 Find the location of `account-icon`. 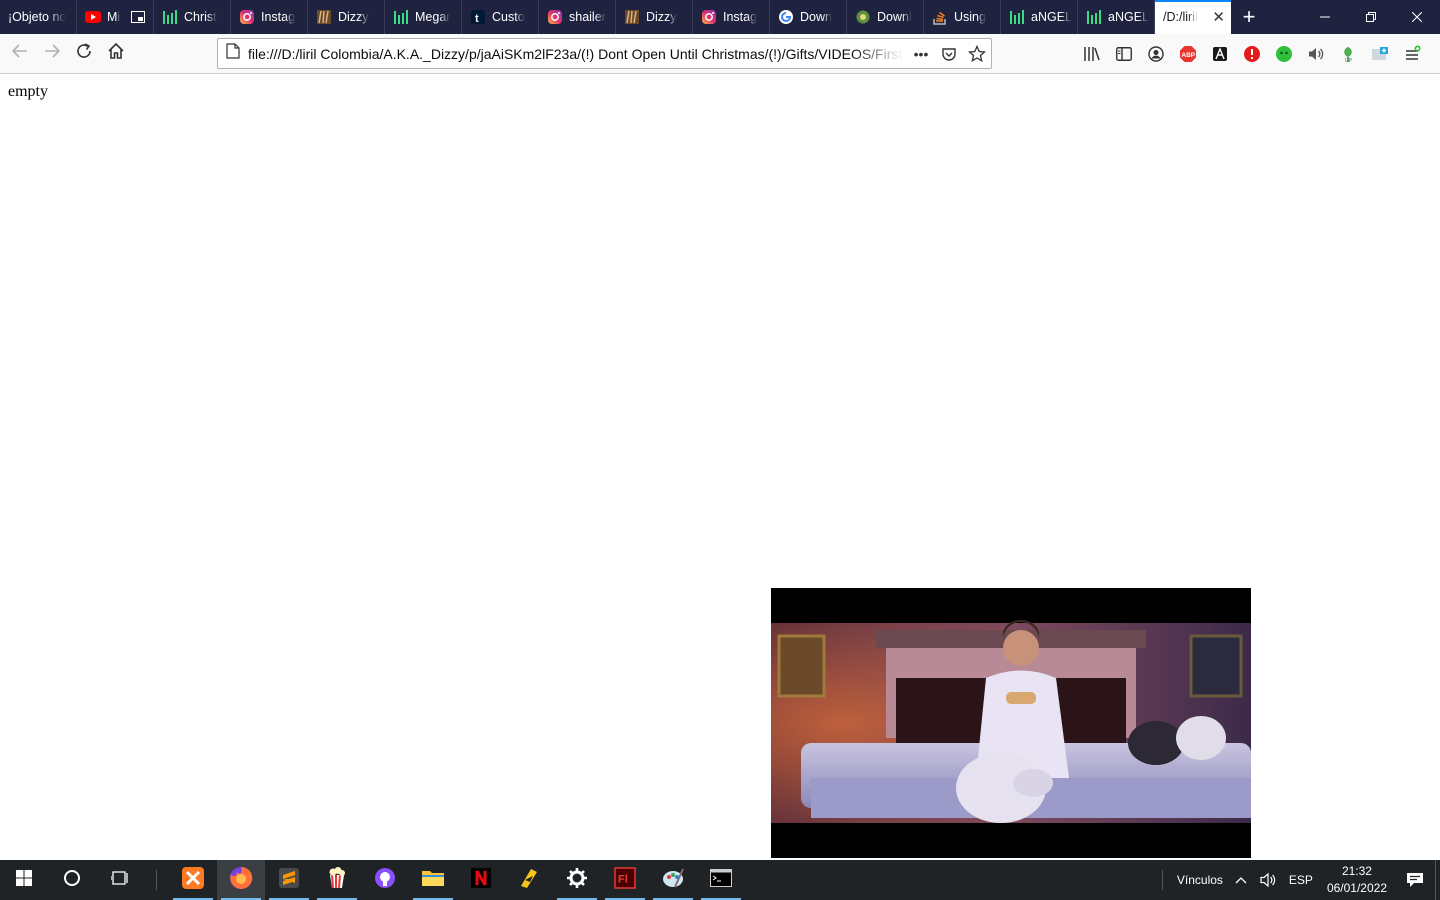

account-icon is located at coordinates (1156, 54).